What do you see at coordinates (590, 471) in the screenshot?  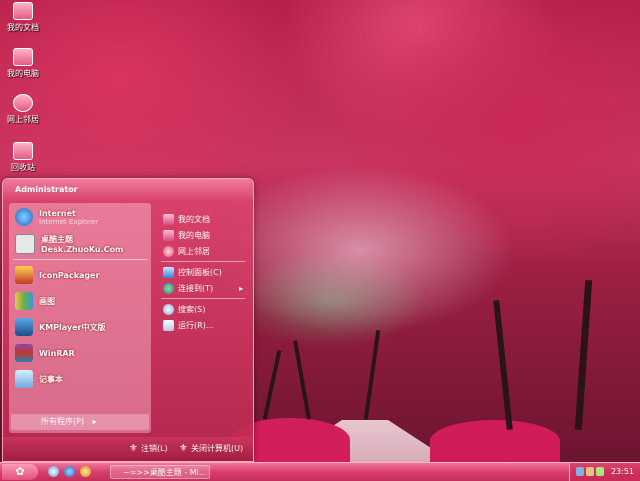 I see `volume-tray-icon` at bounding box center [590, 471].